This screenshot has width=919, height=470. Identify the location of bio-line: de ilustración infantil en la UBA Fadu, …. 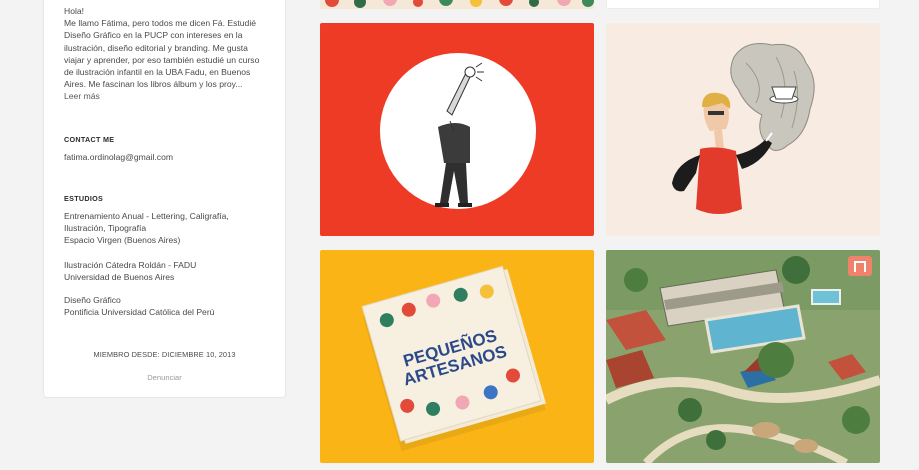
(157, 72).